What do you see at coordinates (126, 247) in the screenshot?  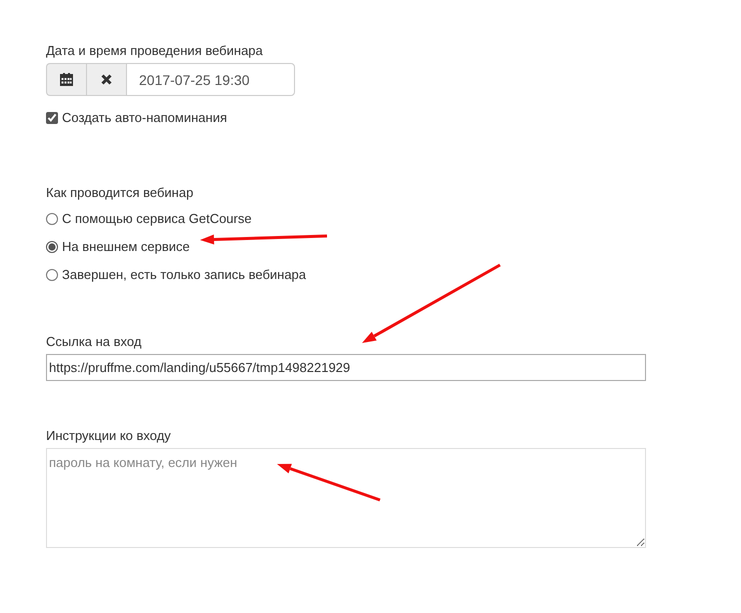 I see `radio-label: На внешнем сервисе` at bounding box center [126, 247].